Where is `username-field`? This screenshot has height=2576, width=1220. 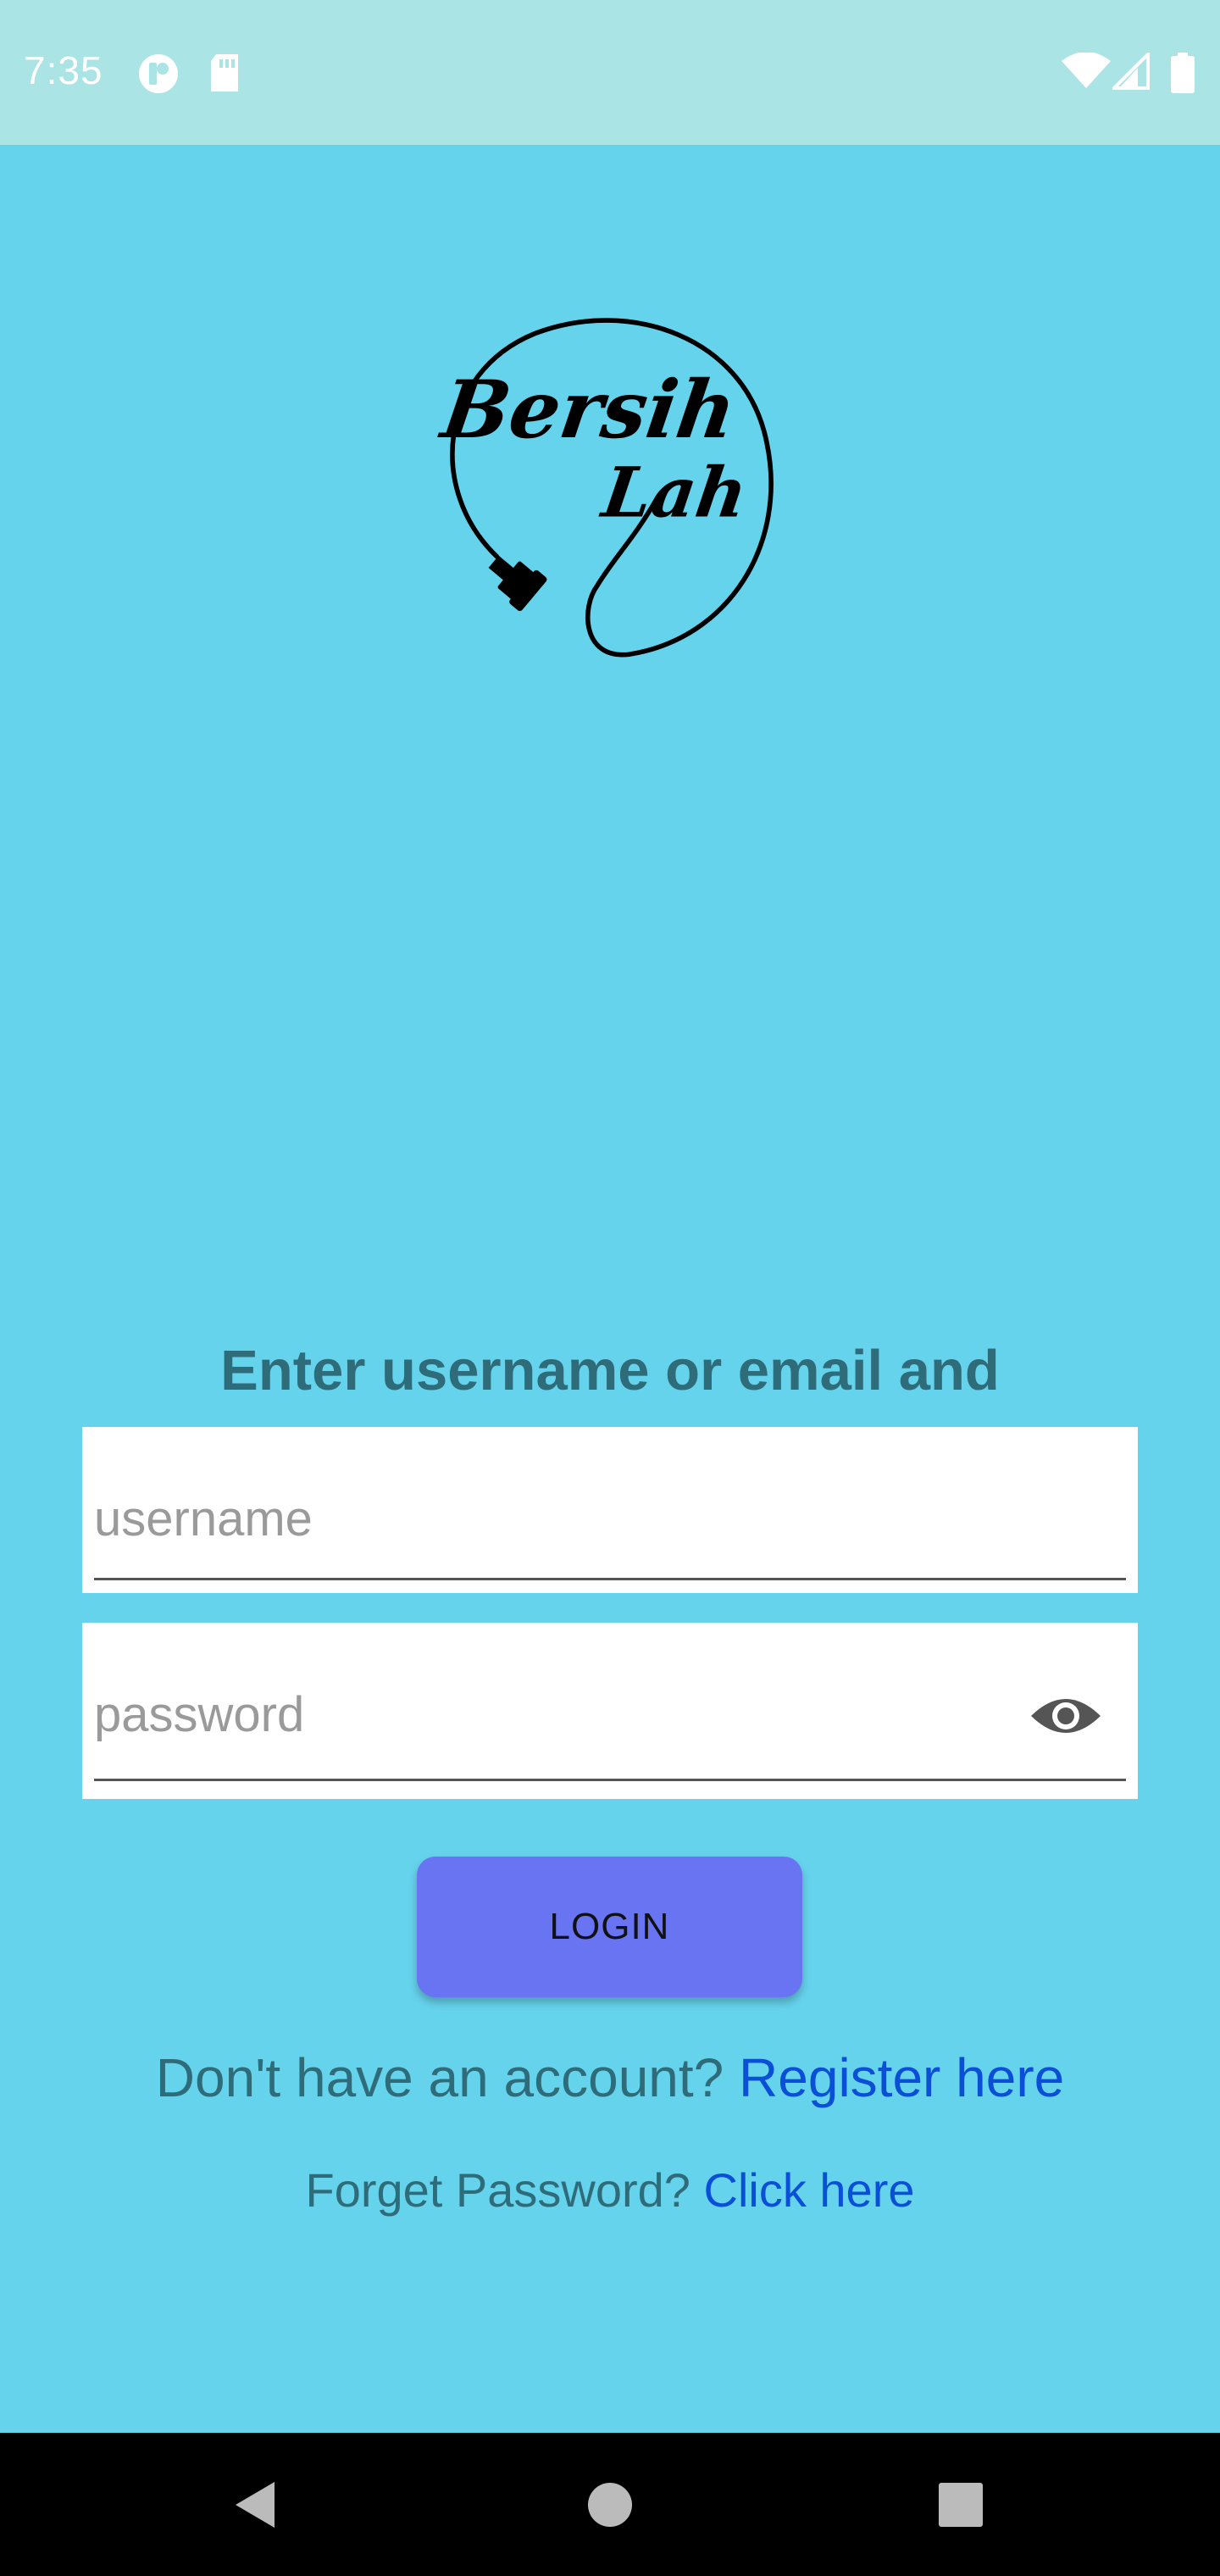 username-field is located at coordinates (610, 1510).